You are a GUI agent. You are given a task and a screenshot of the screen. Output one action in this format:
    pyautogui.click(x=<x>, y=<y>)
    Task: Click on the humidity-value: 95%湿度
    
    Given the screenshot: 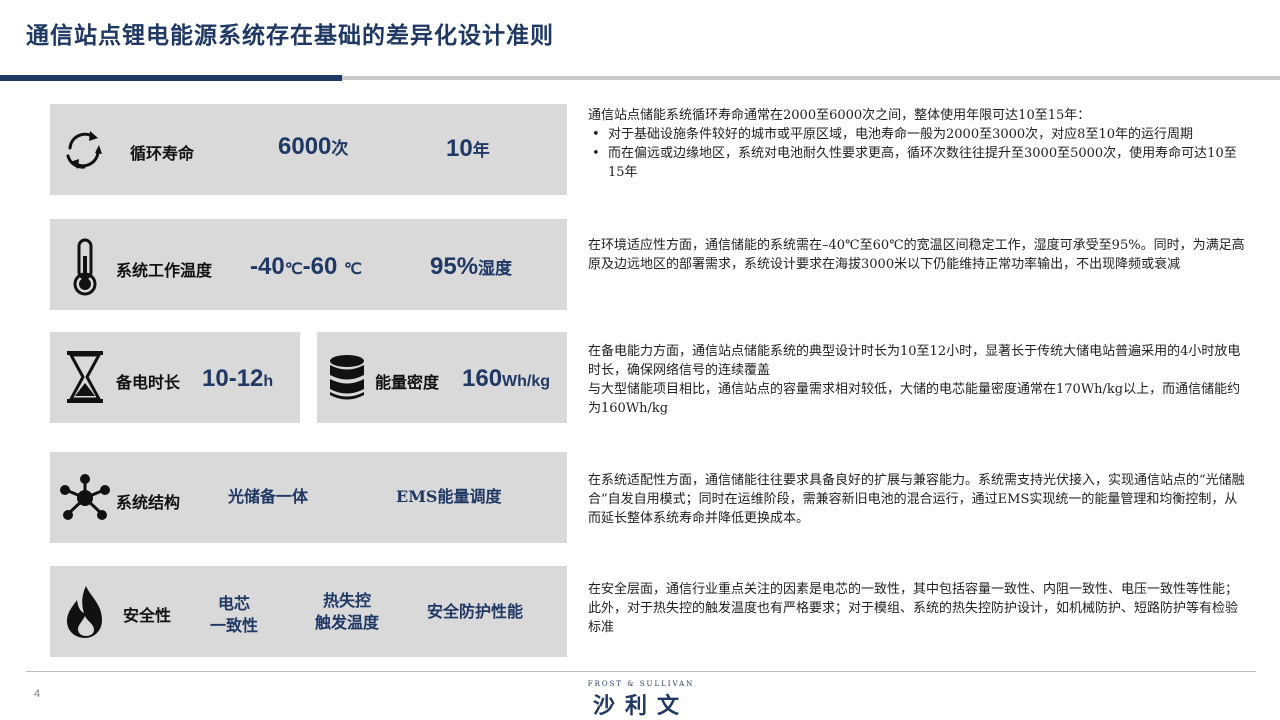 What is the action you would take?
    pyautogui.click(x=471, y=267)
    